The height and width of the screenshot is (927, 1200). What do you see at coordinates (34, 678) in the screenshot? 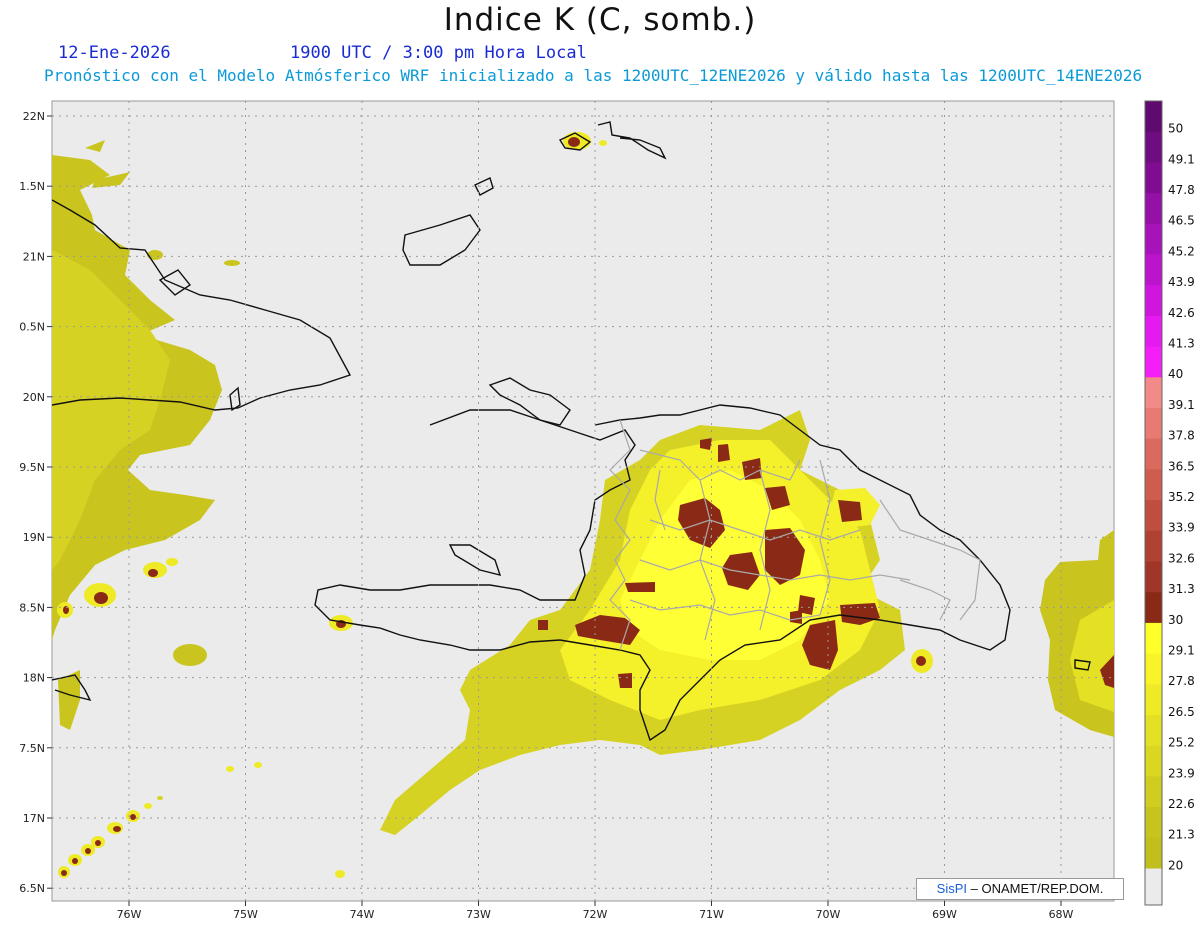
I see `lat-label: 18N` at bounding box center [34, 678].